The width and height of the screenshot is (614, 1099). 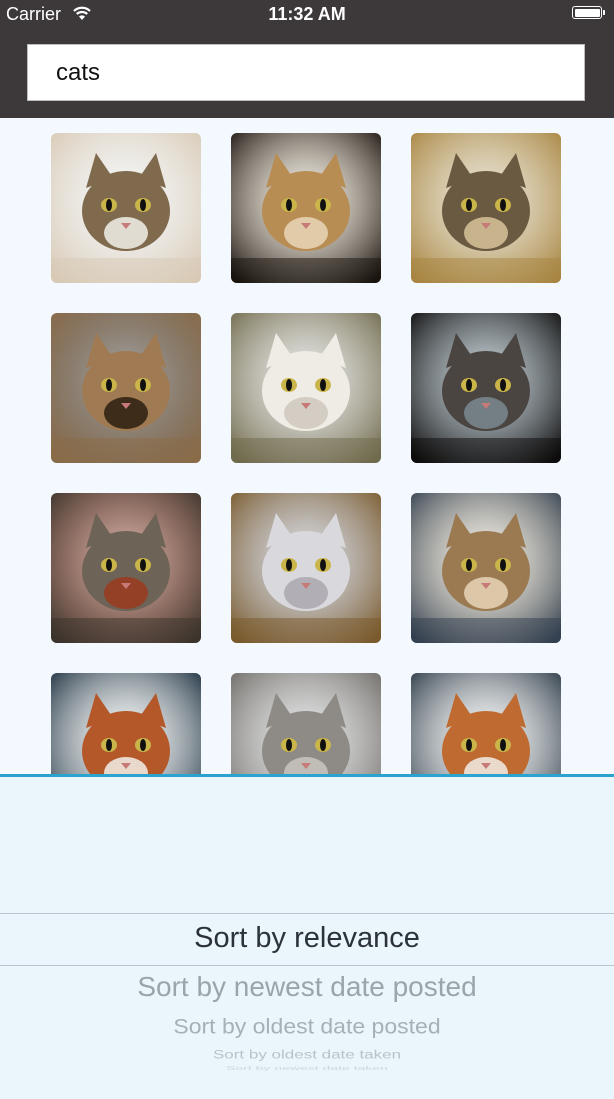 I want to click on sort-option-oldest-taken: Sort by oldest date taken, so click(x=307, y=1055).